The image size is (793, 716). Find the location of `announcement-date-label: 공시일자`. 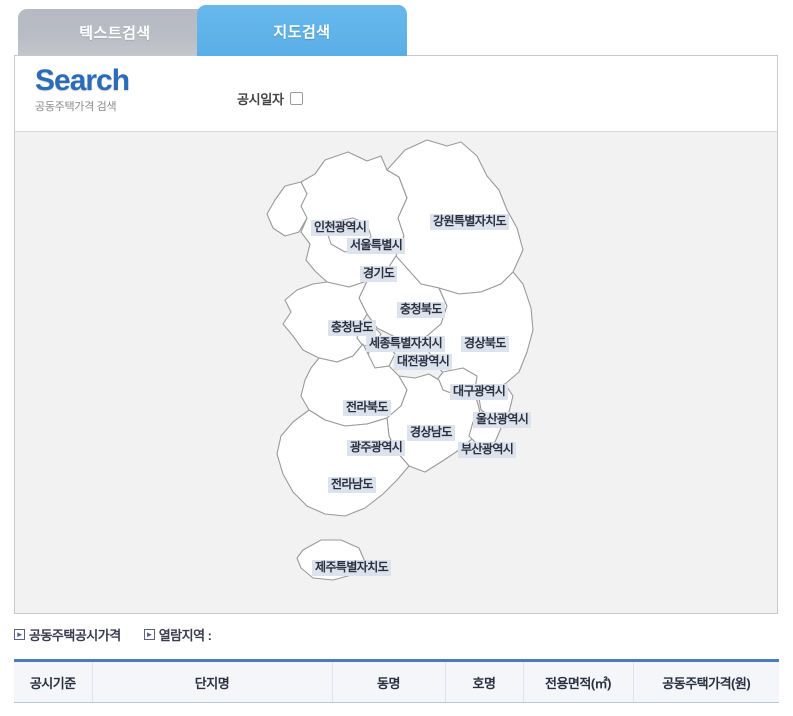

announcement-date-label: 공시일자 is located at coordinates (260, 99).